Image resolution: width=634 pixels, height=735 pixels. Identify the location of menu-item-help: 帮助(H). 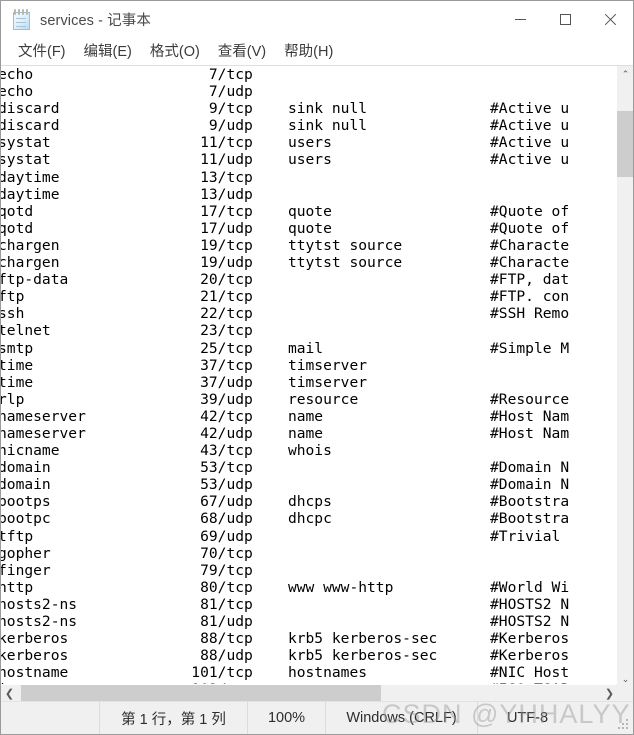
(308, 51).